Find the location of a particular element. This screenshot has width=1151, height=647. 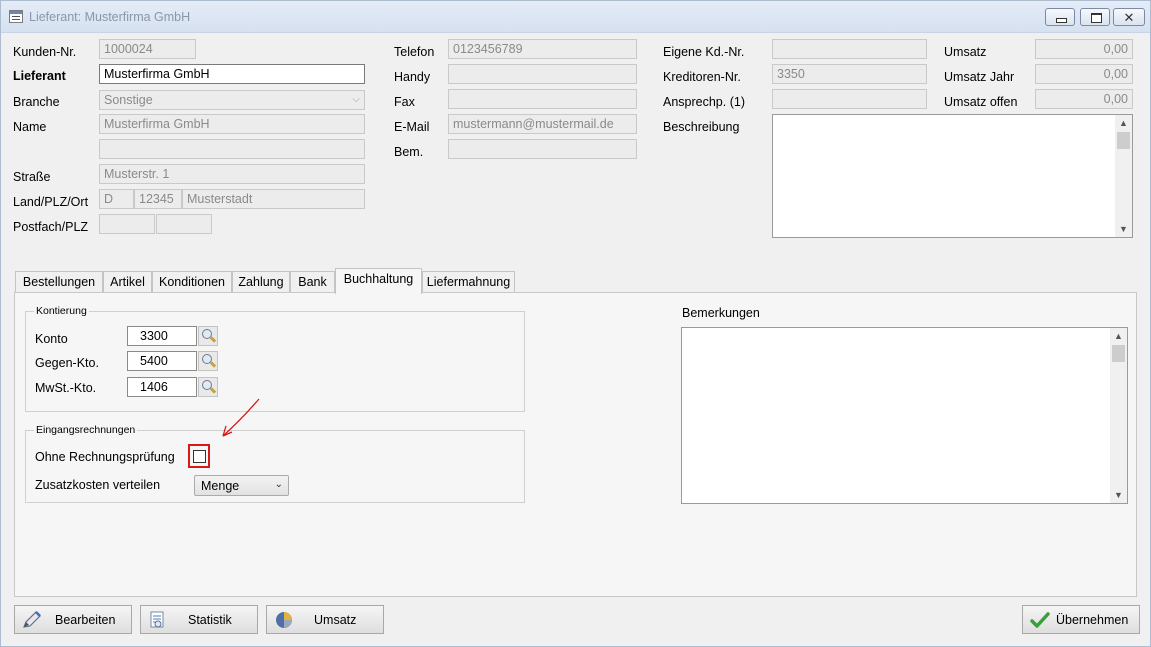

land-plz-ort-label: Land/PLZ/Ort is located at coordinates (51, 202).